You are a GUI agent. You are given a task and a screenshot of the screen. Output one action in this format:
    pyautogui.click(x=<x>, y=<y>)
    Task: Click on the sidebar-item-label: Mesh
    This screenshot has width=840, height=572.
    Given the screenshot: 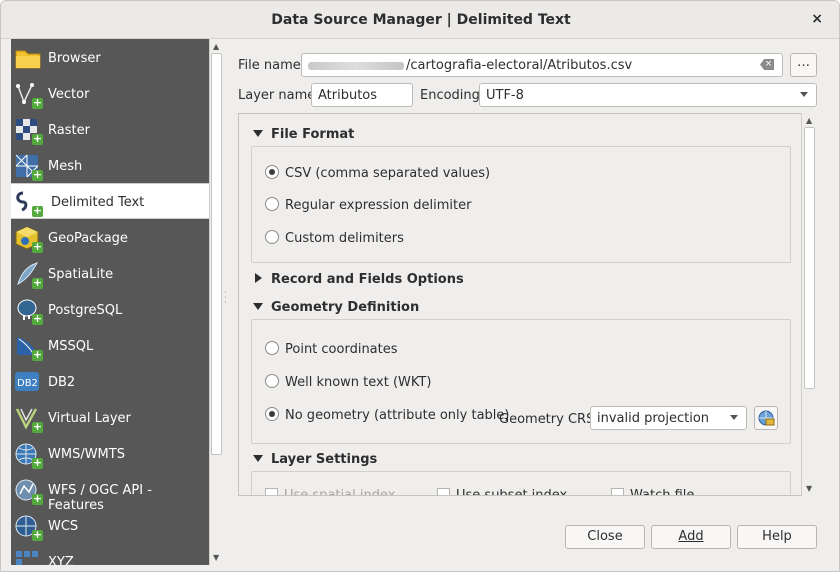 What is the action you would take?
    pyautogui.click(x=65, y=166)
    